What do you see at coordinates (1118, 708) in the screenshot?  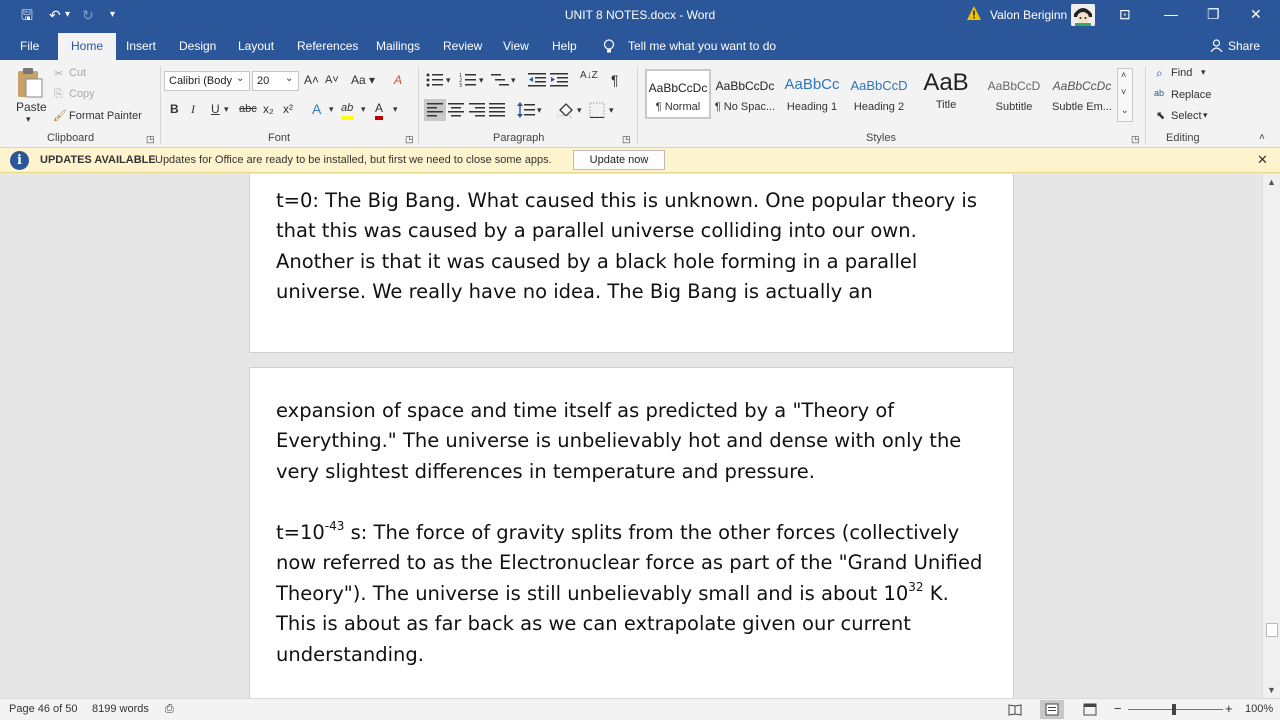 I see `zoom-out-icon: −` at bounding box center [1118, 708].